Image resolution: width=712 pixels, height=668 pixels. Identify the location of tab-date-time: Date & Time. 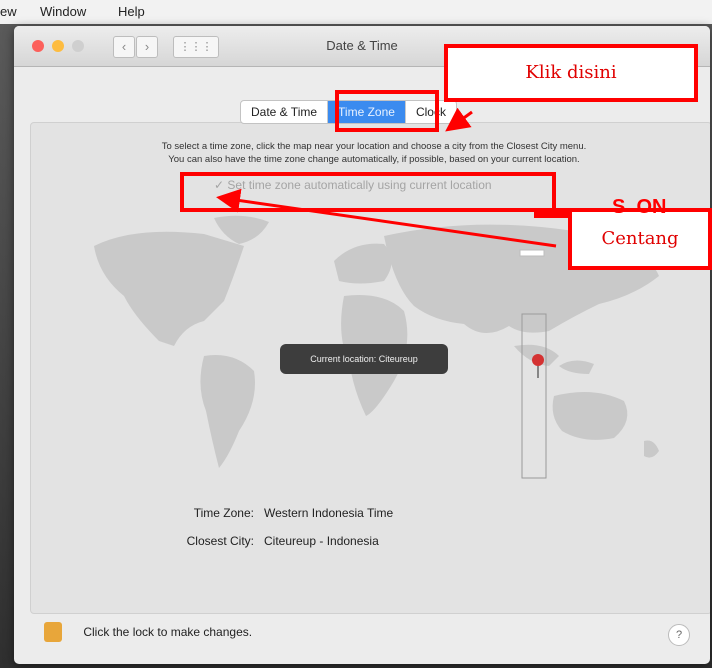
(285, 112).